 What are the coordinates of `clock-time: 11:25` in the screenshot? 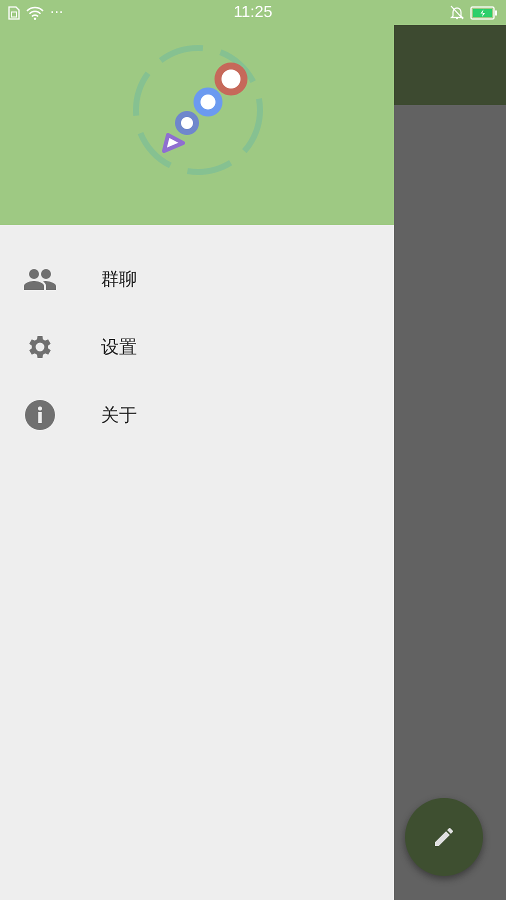 It's located at (253, 13).